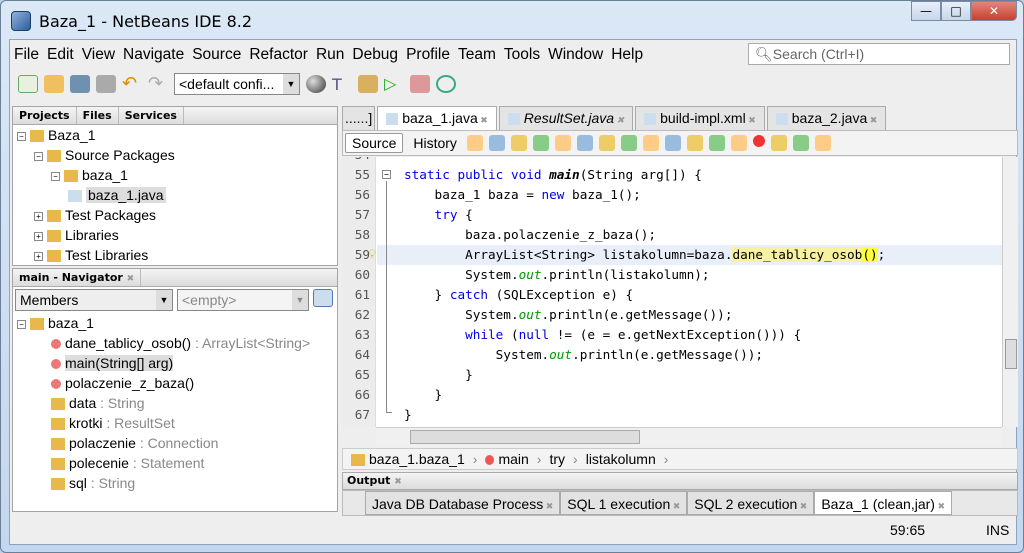 This screenshot has height=553, width=1024. Describe the element at coordinates (112, 363) in the screenshot. I see `navigator-member: main(String[] arg)` at that location.